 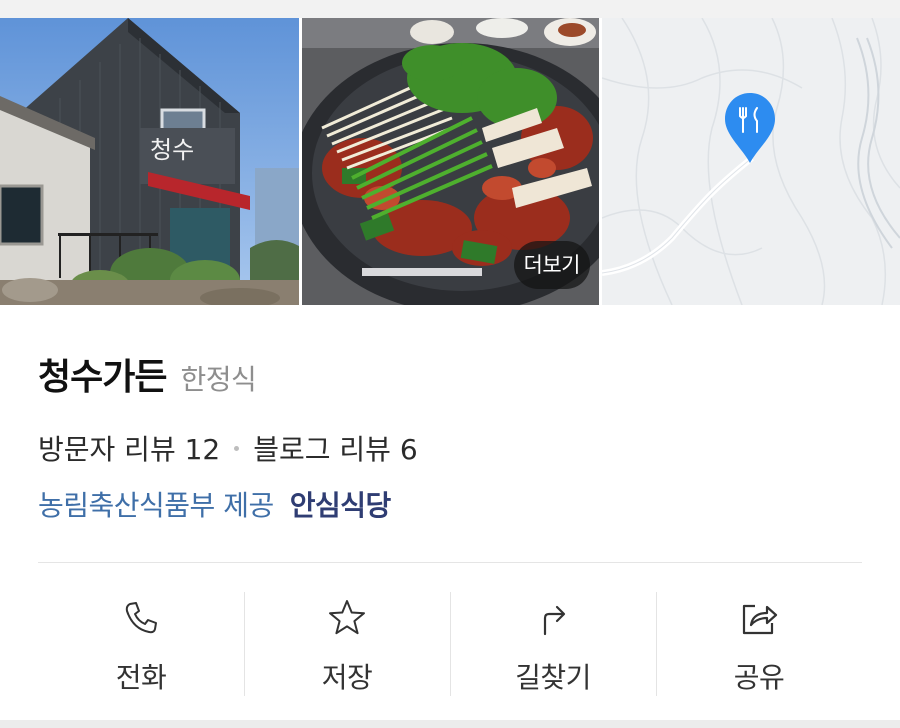 I want to click on share-button: 공유, so click(x=759, y=644).